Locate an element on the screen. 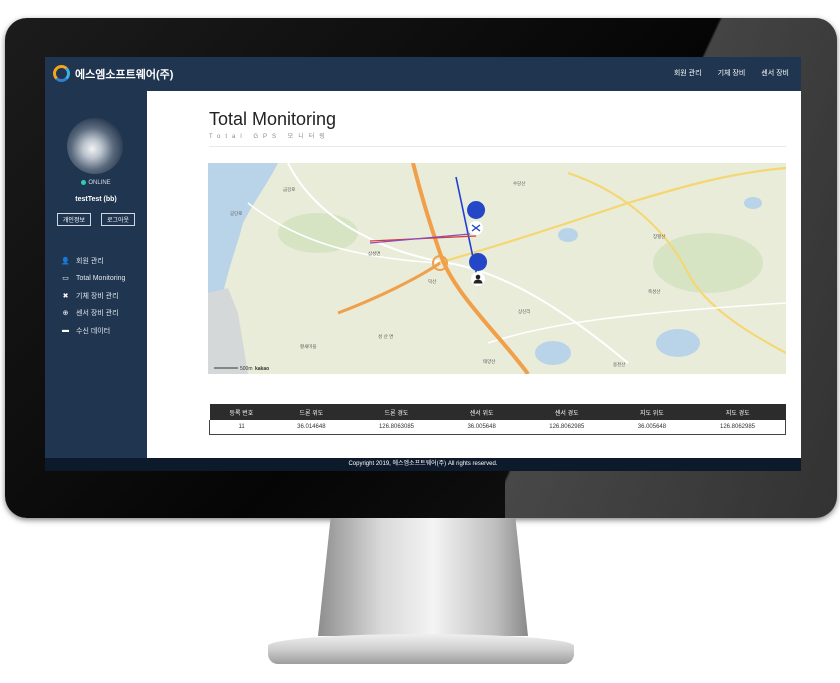 The width and height of the screenshot is (840, 683). status-label: ONLINE is located at coordinates (99, 183).